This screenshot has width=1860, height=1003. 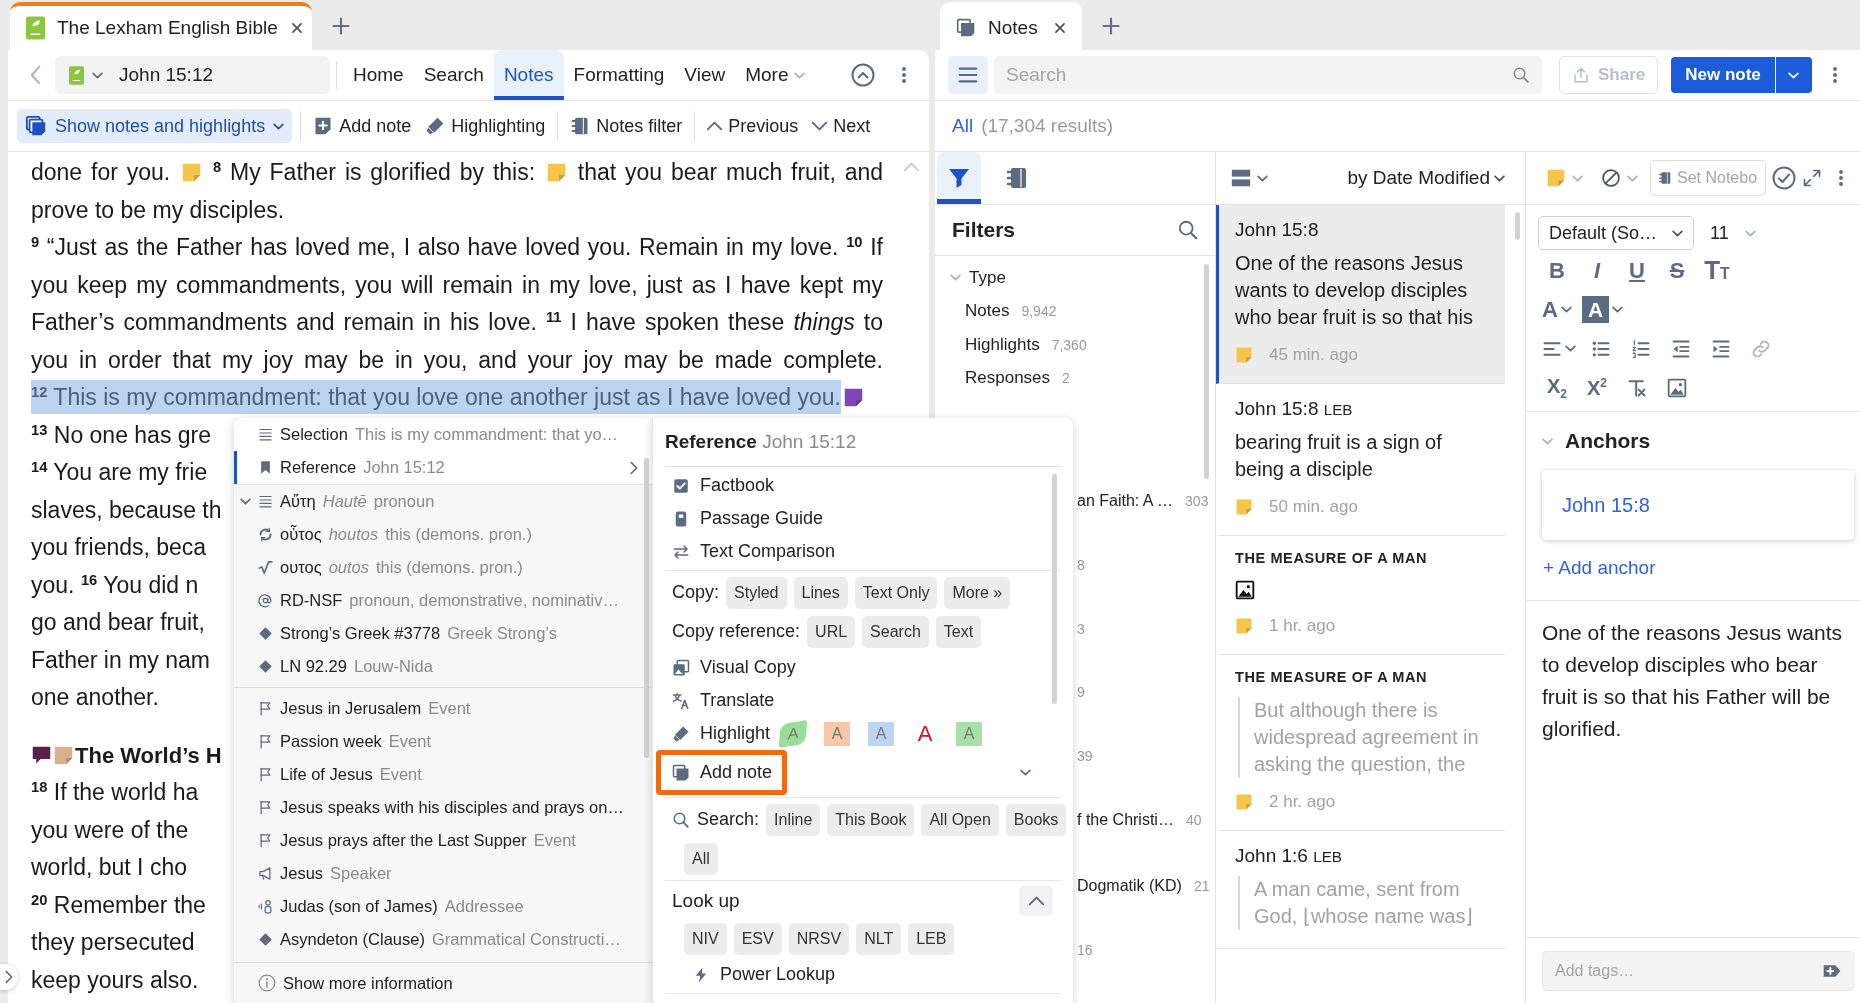 What do you see at coordinates (1360, 890) in the screenshot?
I see `note-card: John 1:6 LEB A man came, sent from God, ⌊whose name was⌋` at bounding box center [1360, 890].